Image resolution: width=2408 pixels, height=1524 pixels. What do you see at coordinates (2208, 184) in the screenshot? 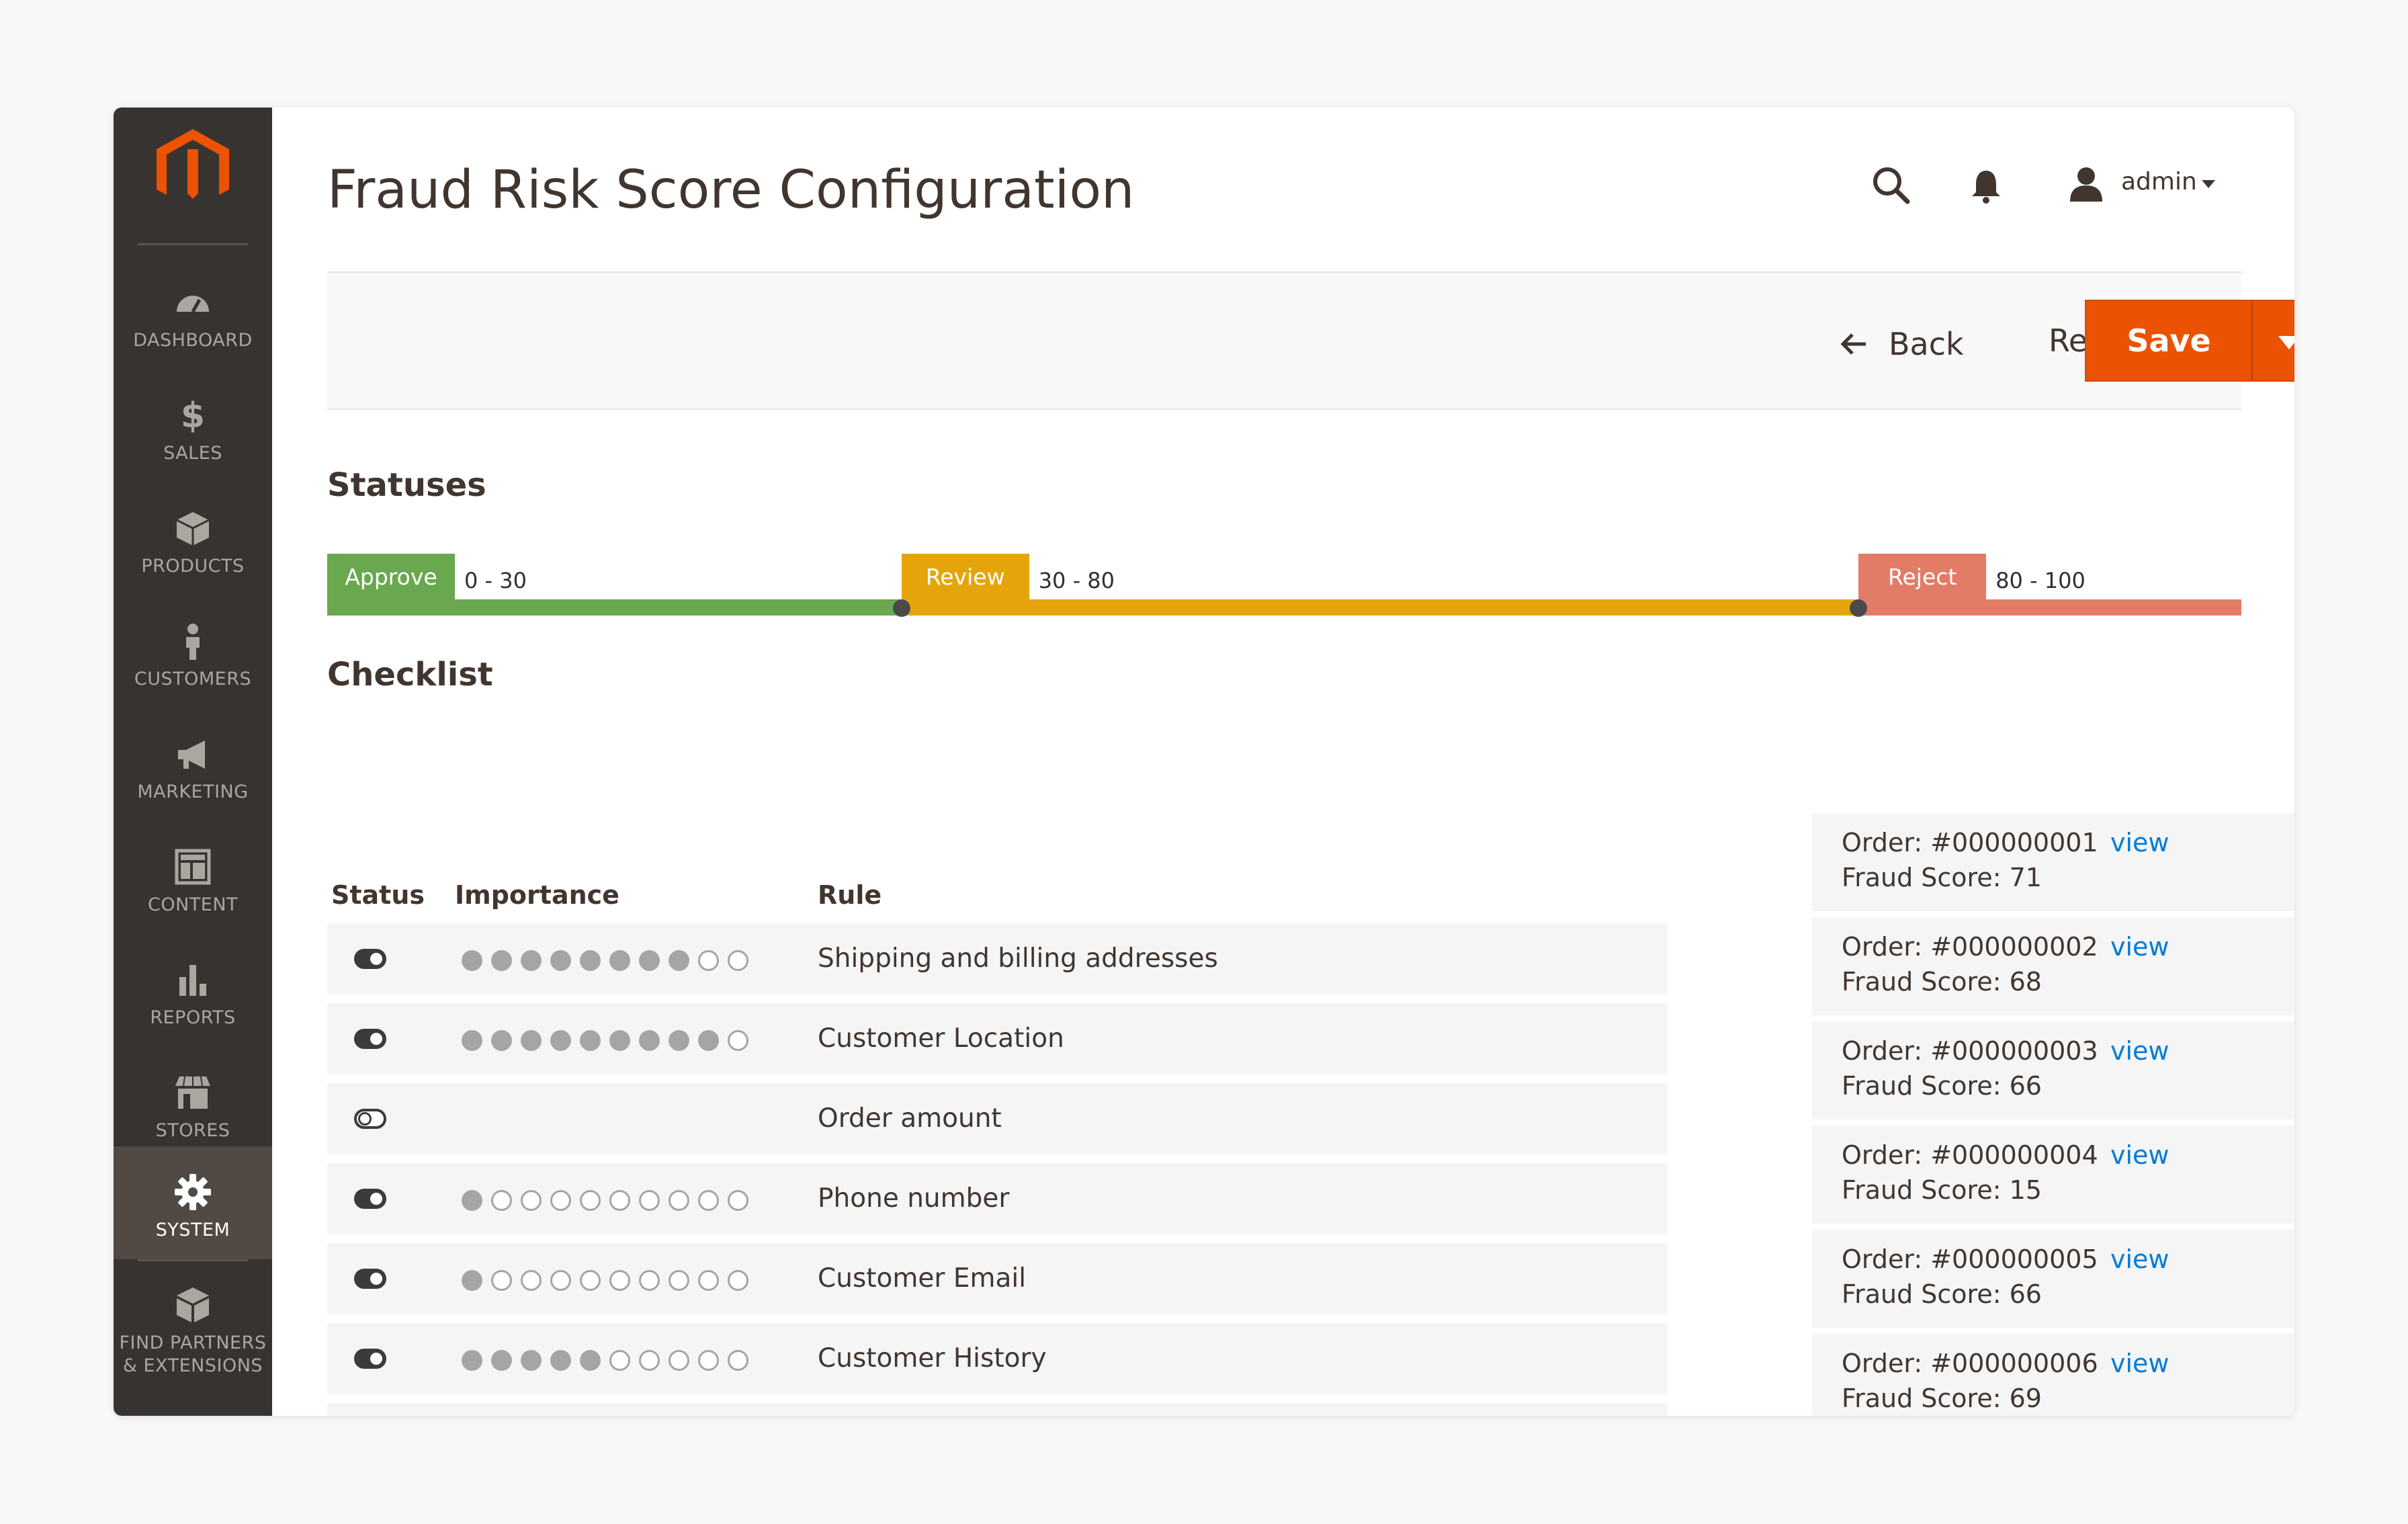
I see `chevron-down-icon` at bounding box center [2208, 184].